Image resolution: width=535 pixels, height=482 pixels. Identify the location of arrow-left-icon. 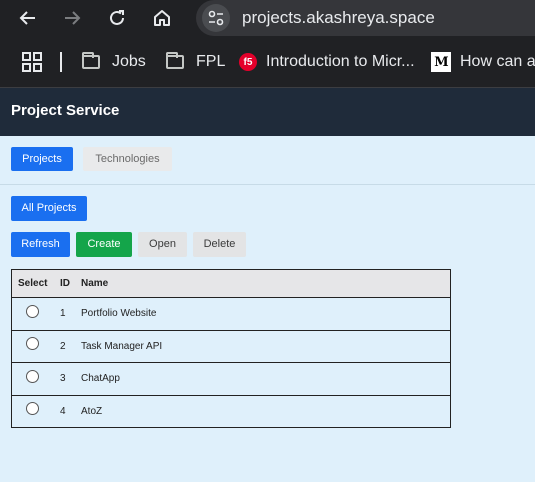
(28, 18).